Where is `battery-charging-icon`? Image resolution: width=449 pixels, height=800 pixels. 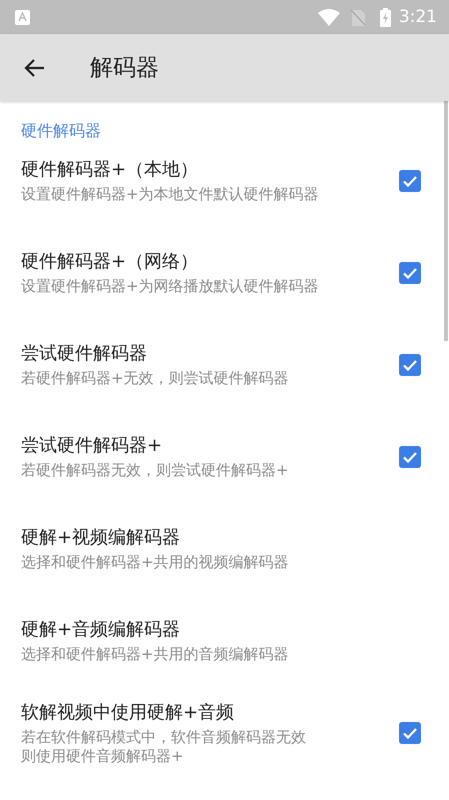
battery-charging-icon is located at coordinates (385, 17).